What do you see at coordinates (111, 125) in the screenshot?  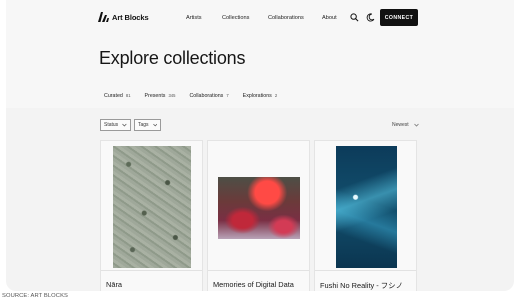 I see `status-filter-label: Status` at bounding box center [111, 125].